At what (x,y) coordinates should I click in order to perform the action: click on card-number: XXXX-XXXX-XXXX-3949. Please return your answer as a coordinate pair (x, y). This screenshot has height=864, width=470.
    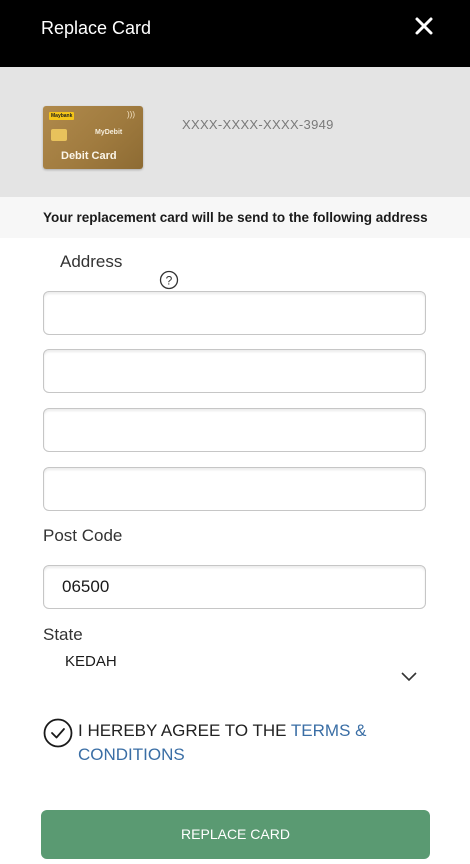
    Looking at the image, I should click on (258, 124).